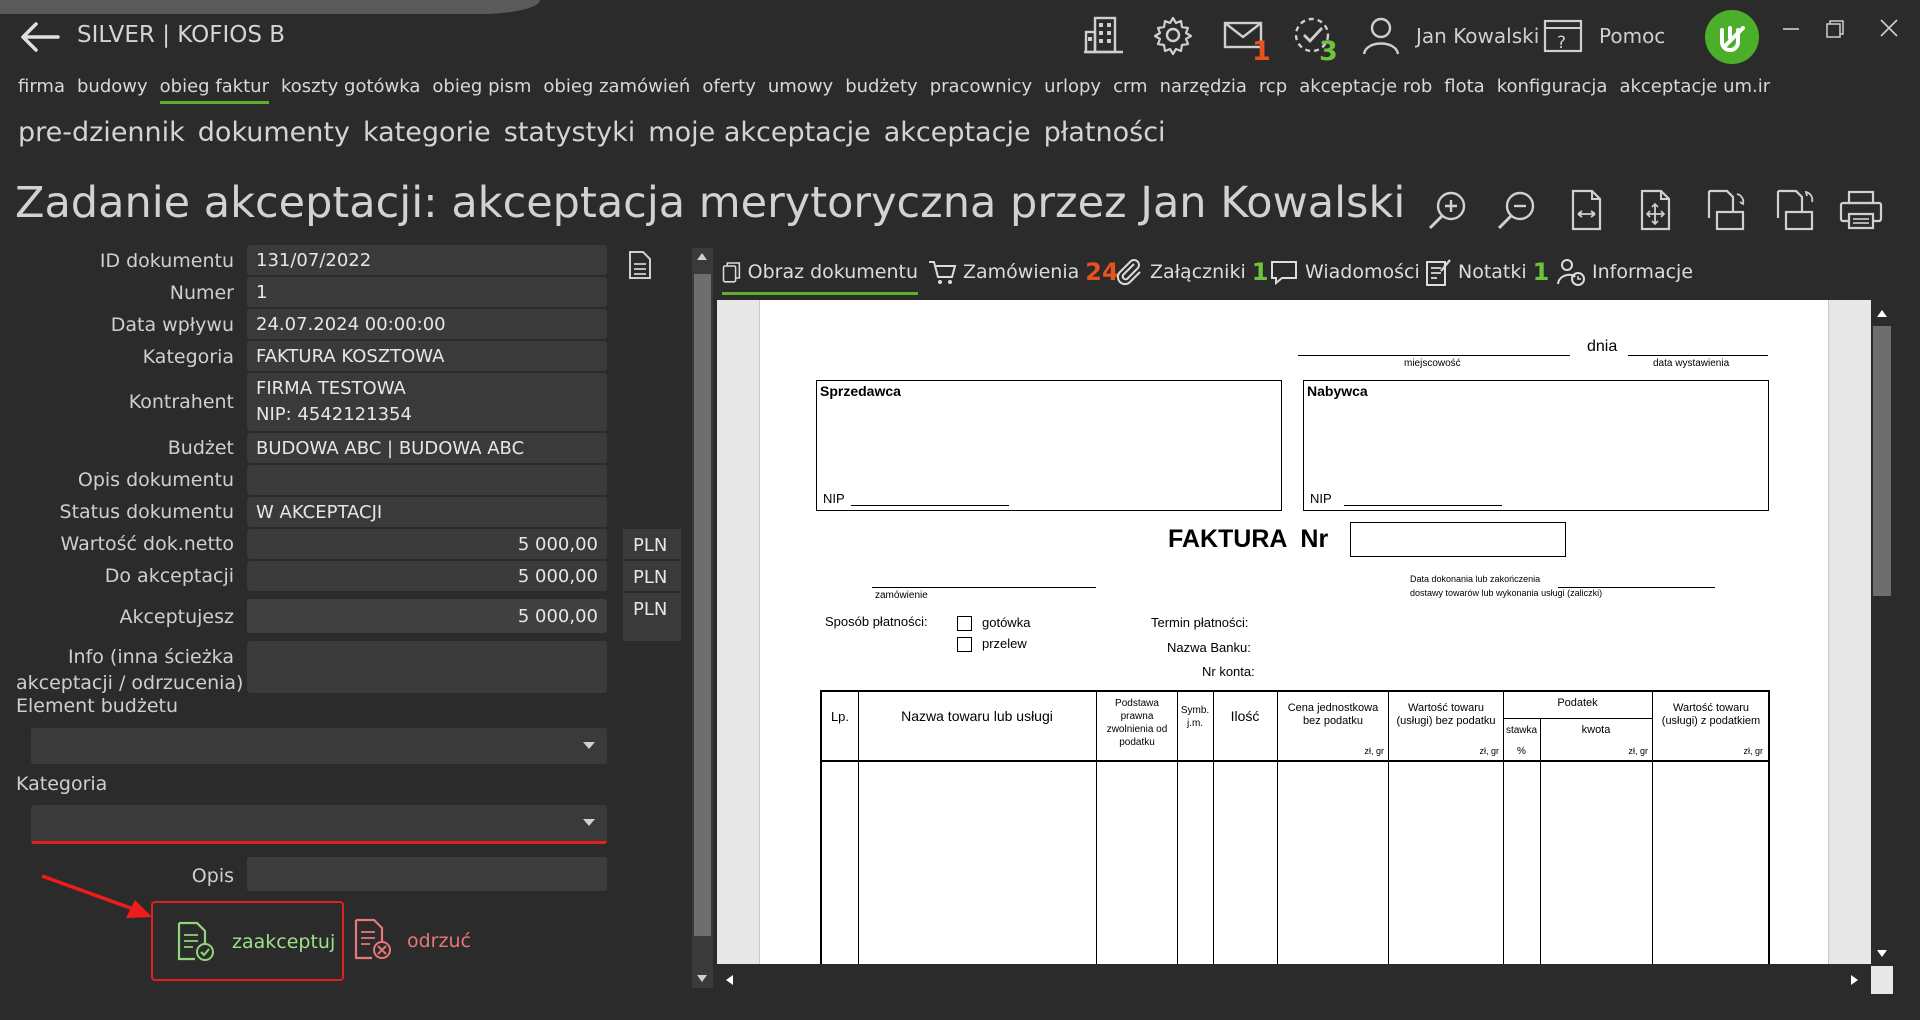  Describe the element at coordinates (1105, 132) in the screenshot. I see `sub-menu-item-6: płatności` at that location.